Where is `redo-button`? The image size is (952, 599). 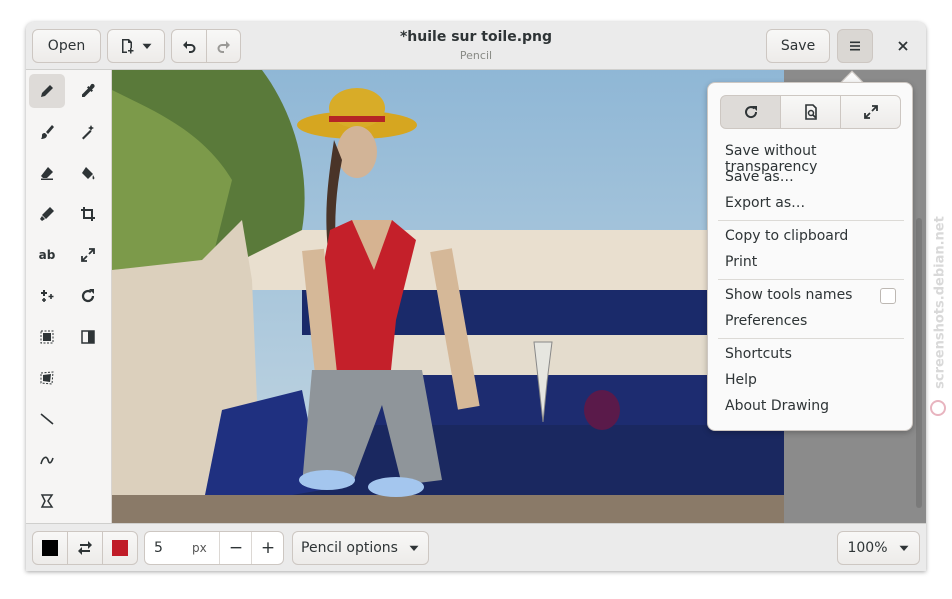 redo-button is located at coordinates (223, 46).